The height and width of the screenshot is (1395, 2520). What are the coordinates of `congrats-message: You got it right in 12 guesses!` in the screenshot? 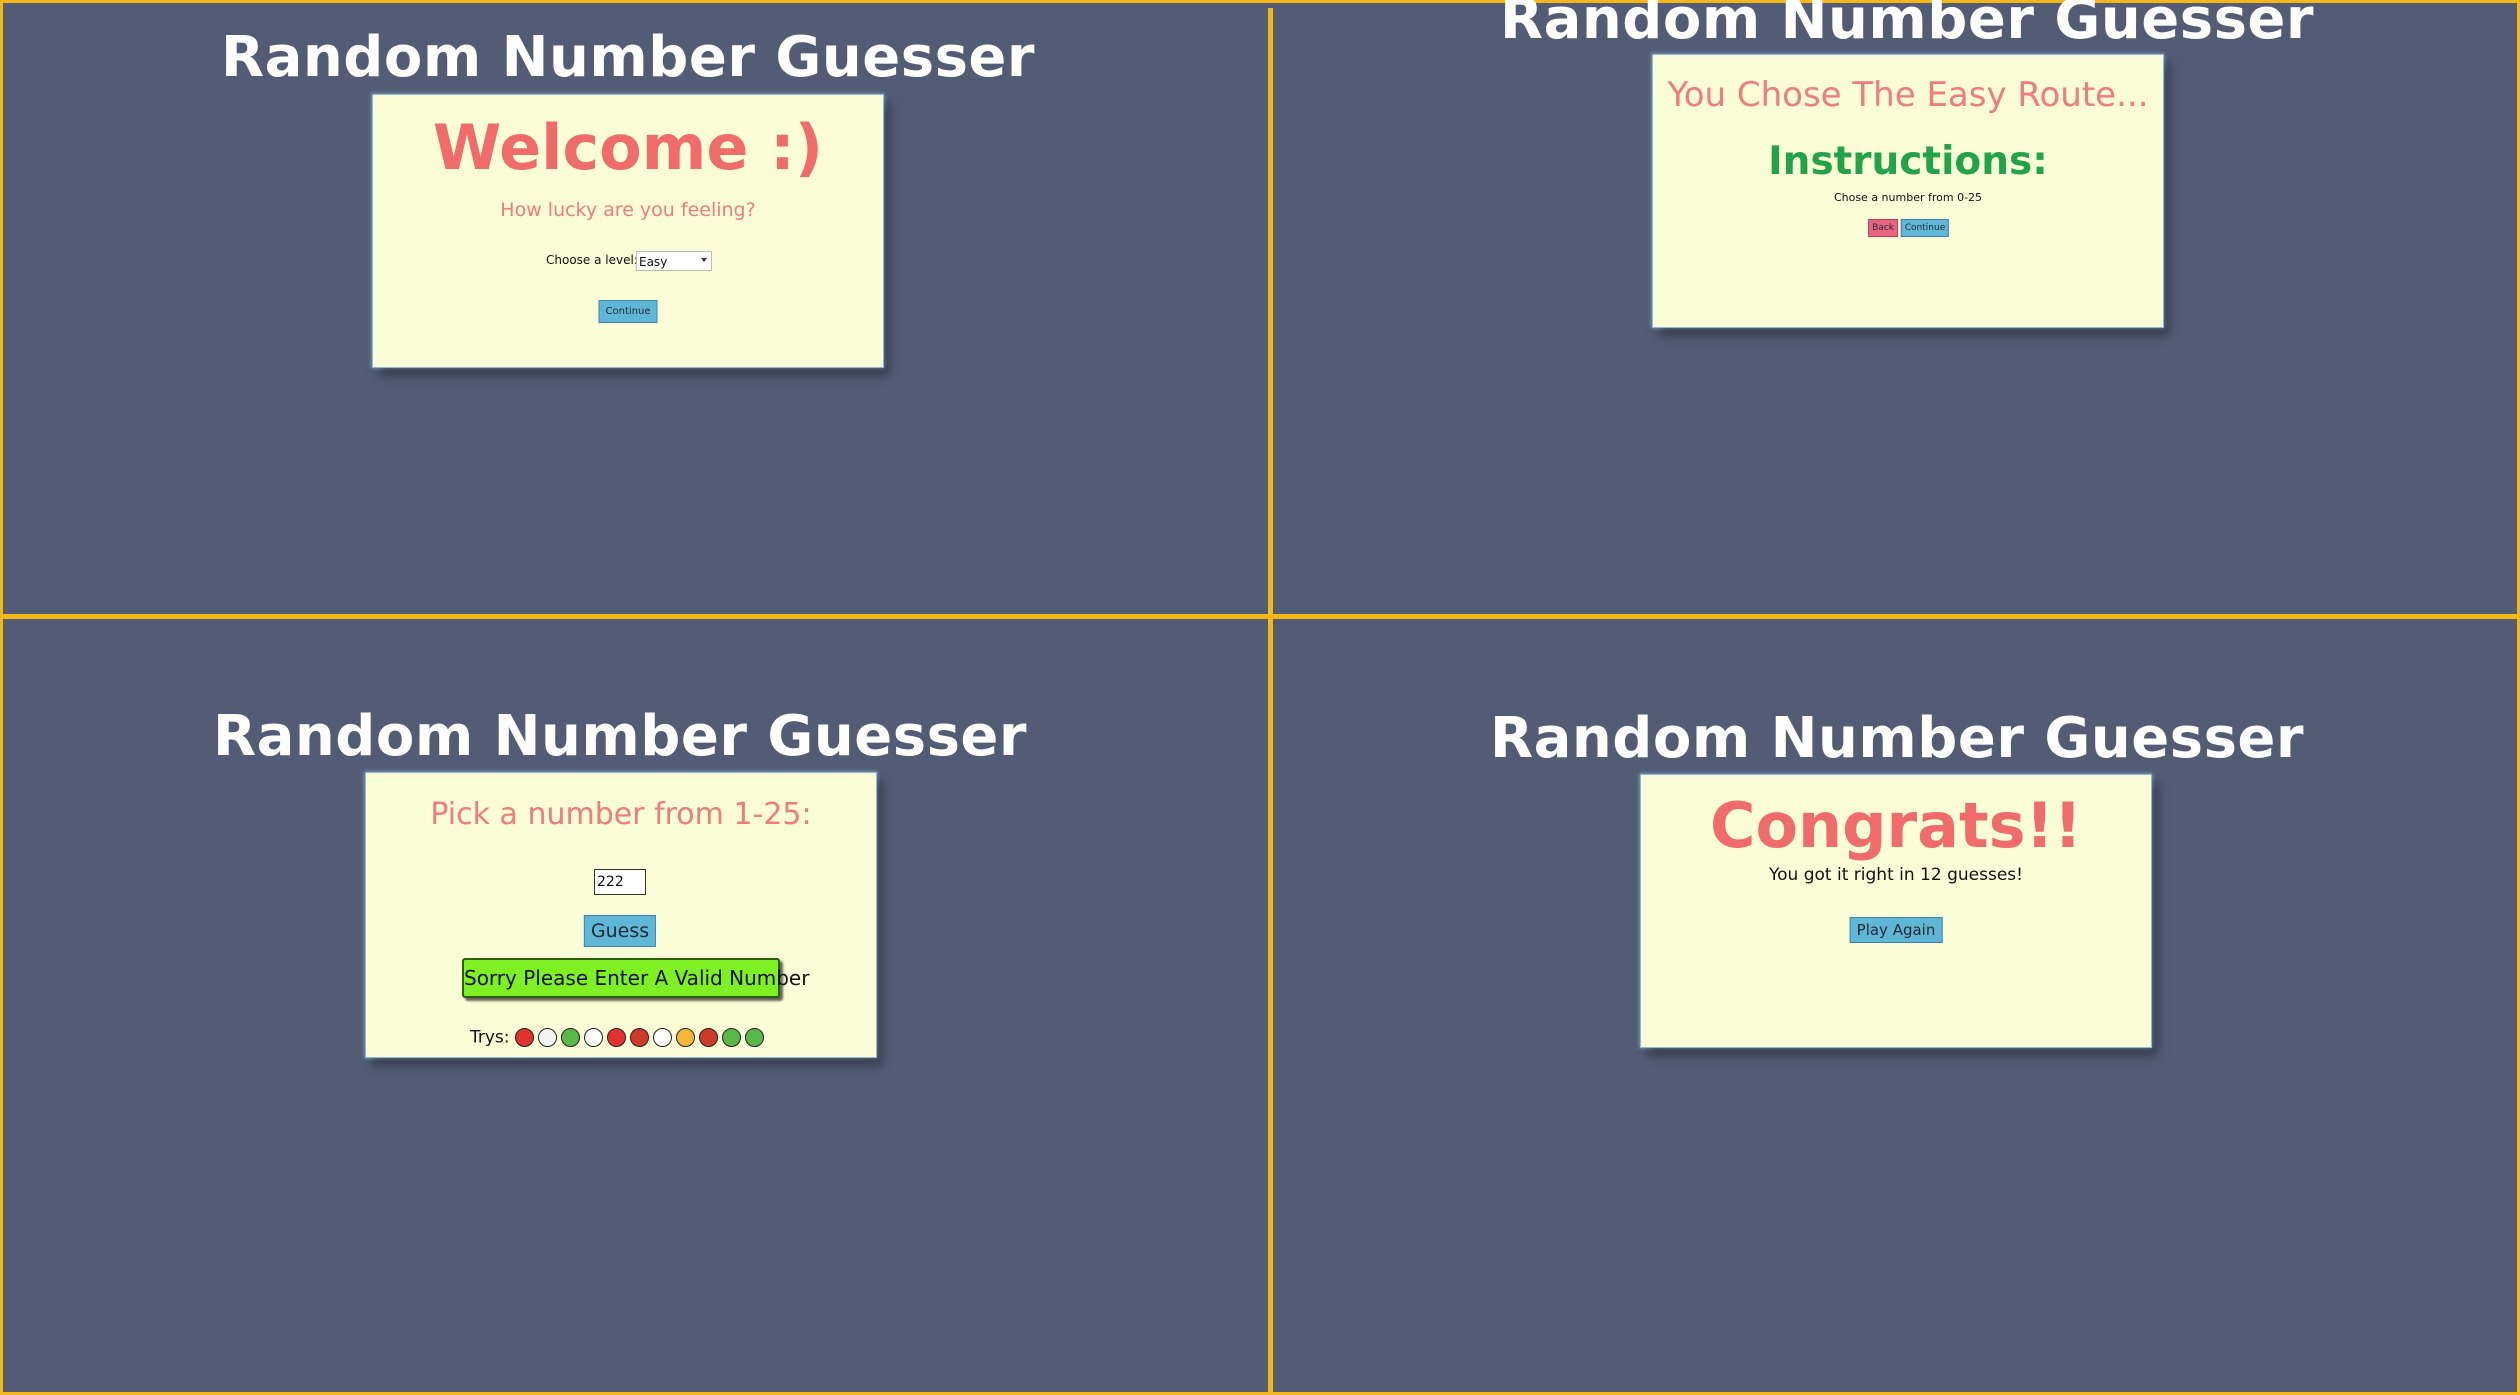 It's located at (1896, 875).